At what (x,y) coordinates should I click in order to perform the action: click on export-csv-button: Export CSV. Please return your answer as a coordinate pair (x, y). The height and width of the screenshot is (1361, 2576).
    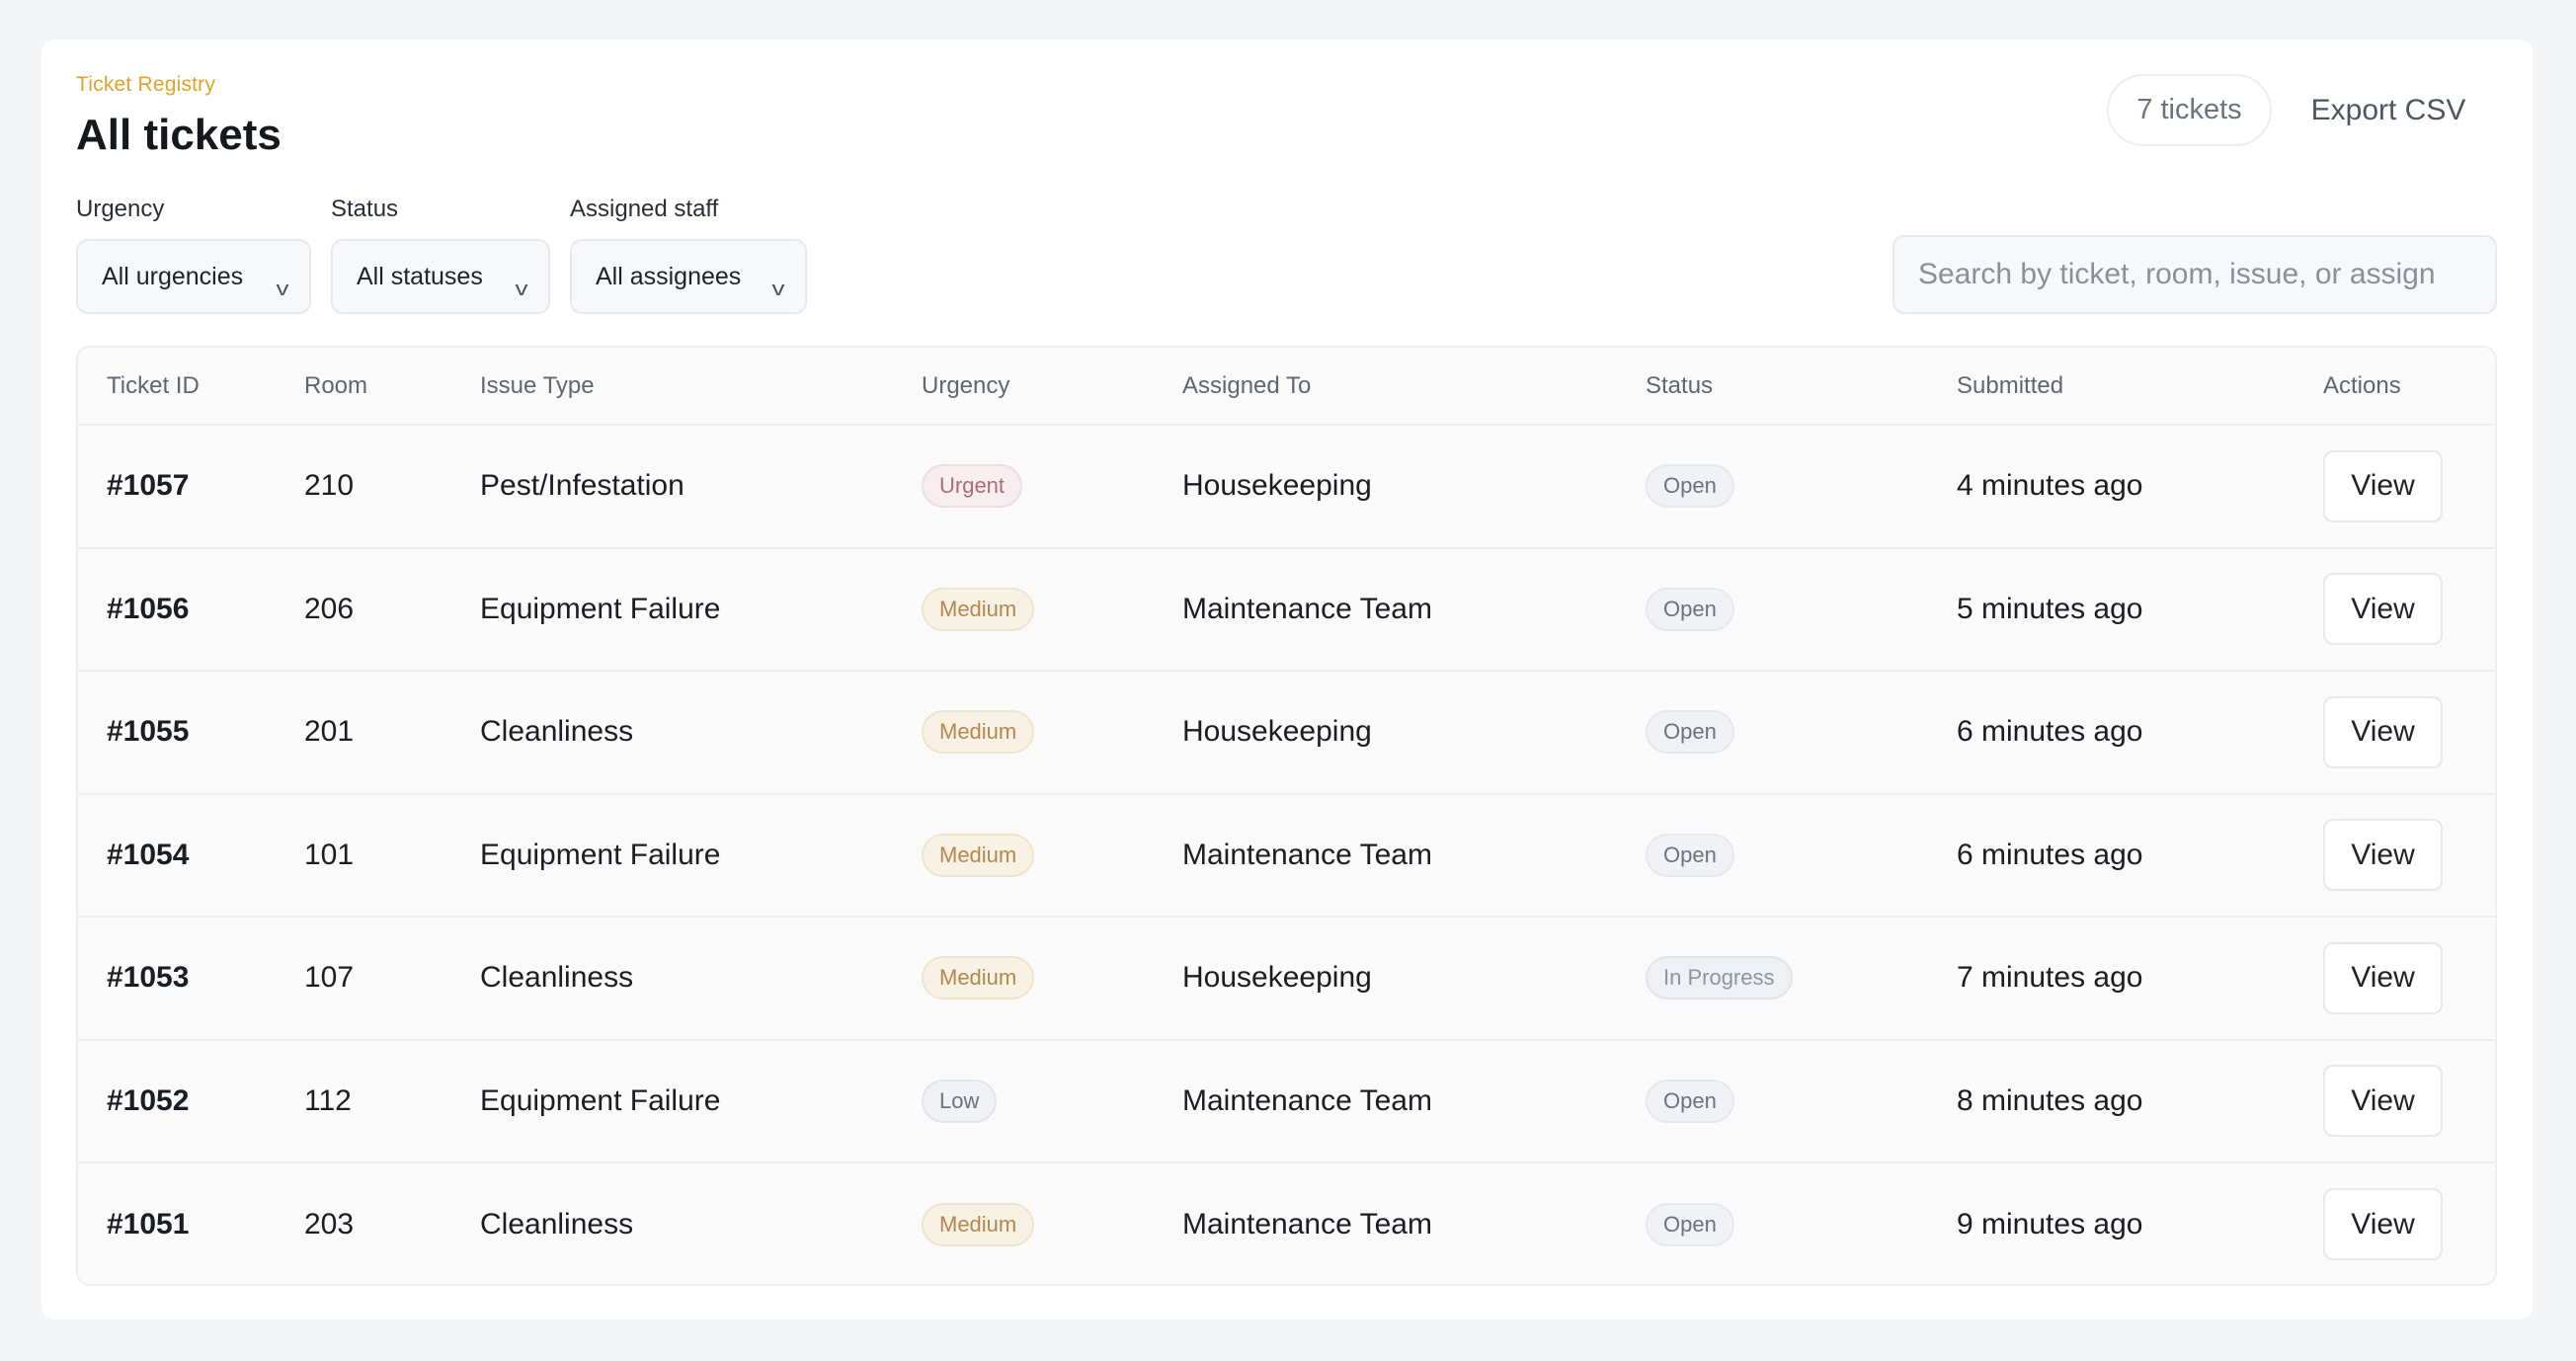
    Looking at the image, I should click on (2388, 110).